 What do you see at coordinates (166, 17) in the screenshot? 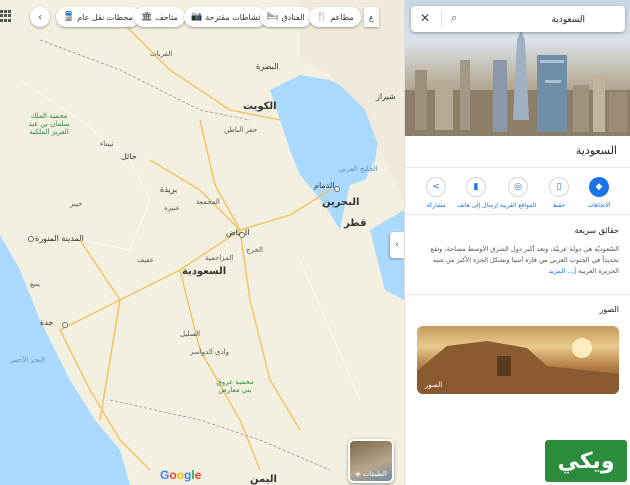
I see `chip-label: متاحف` at bounding box center [166, 17].